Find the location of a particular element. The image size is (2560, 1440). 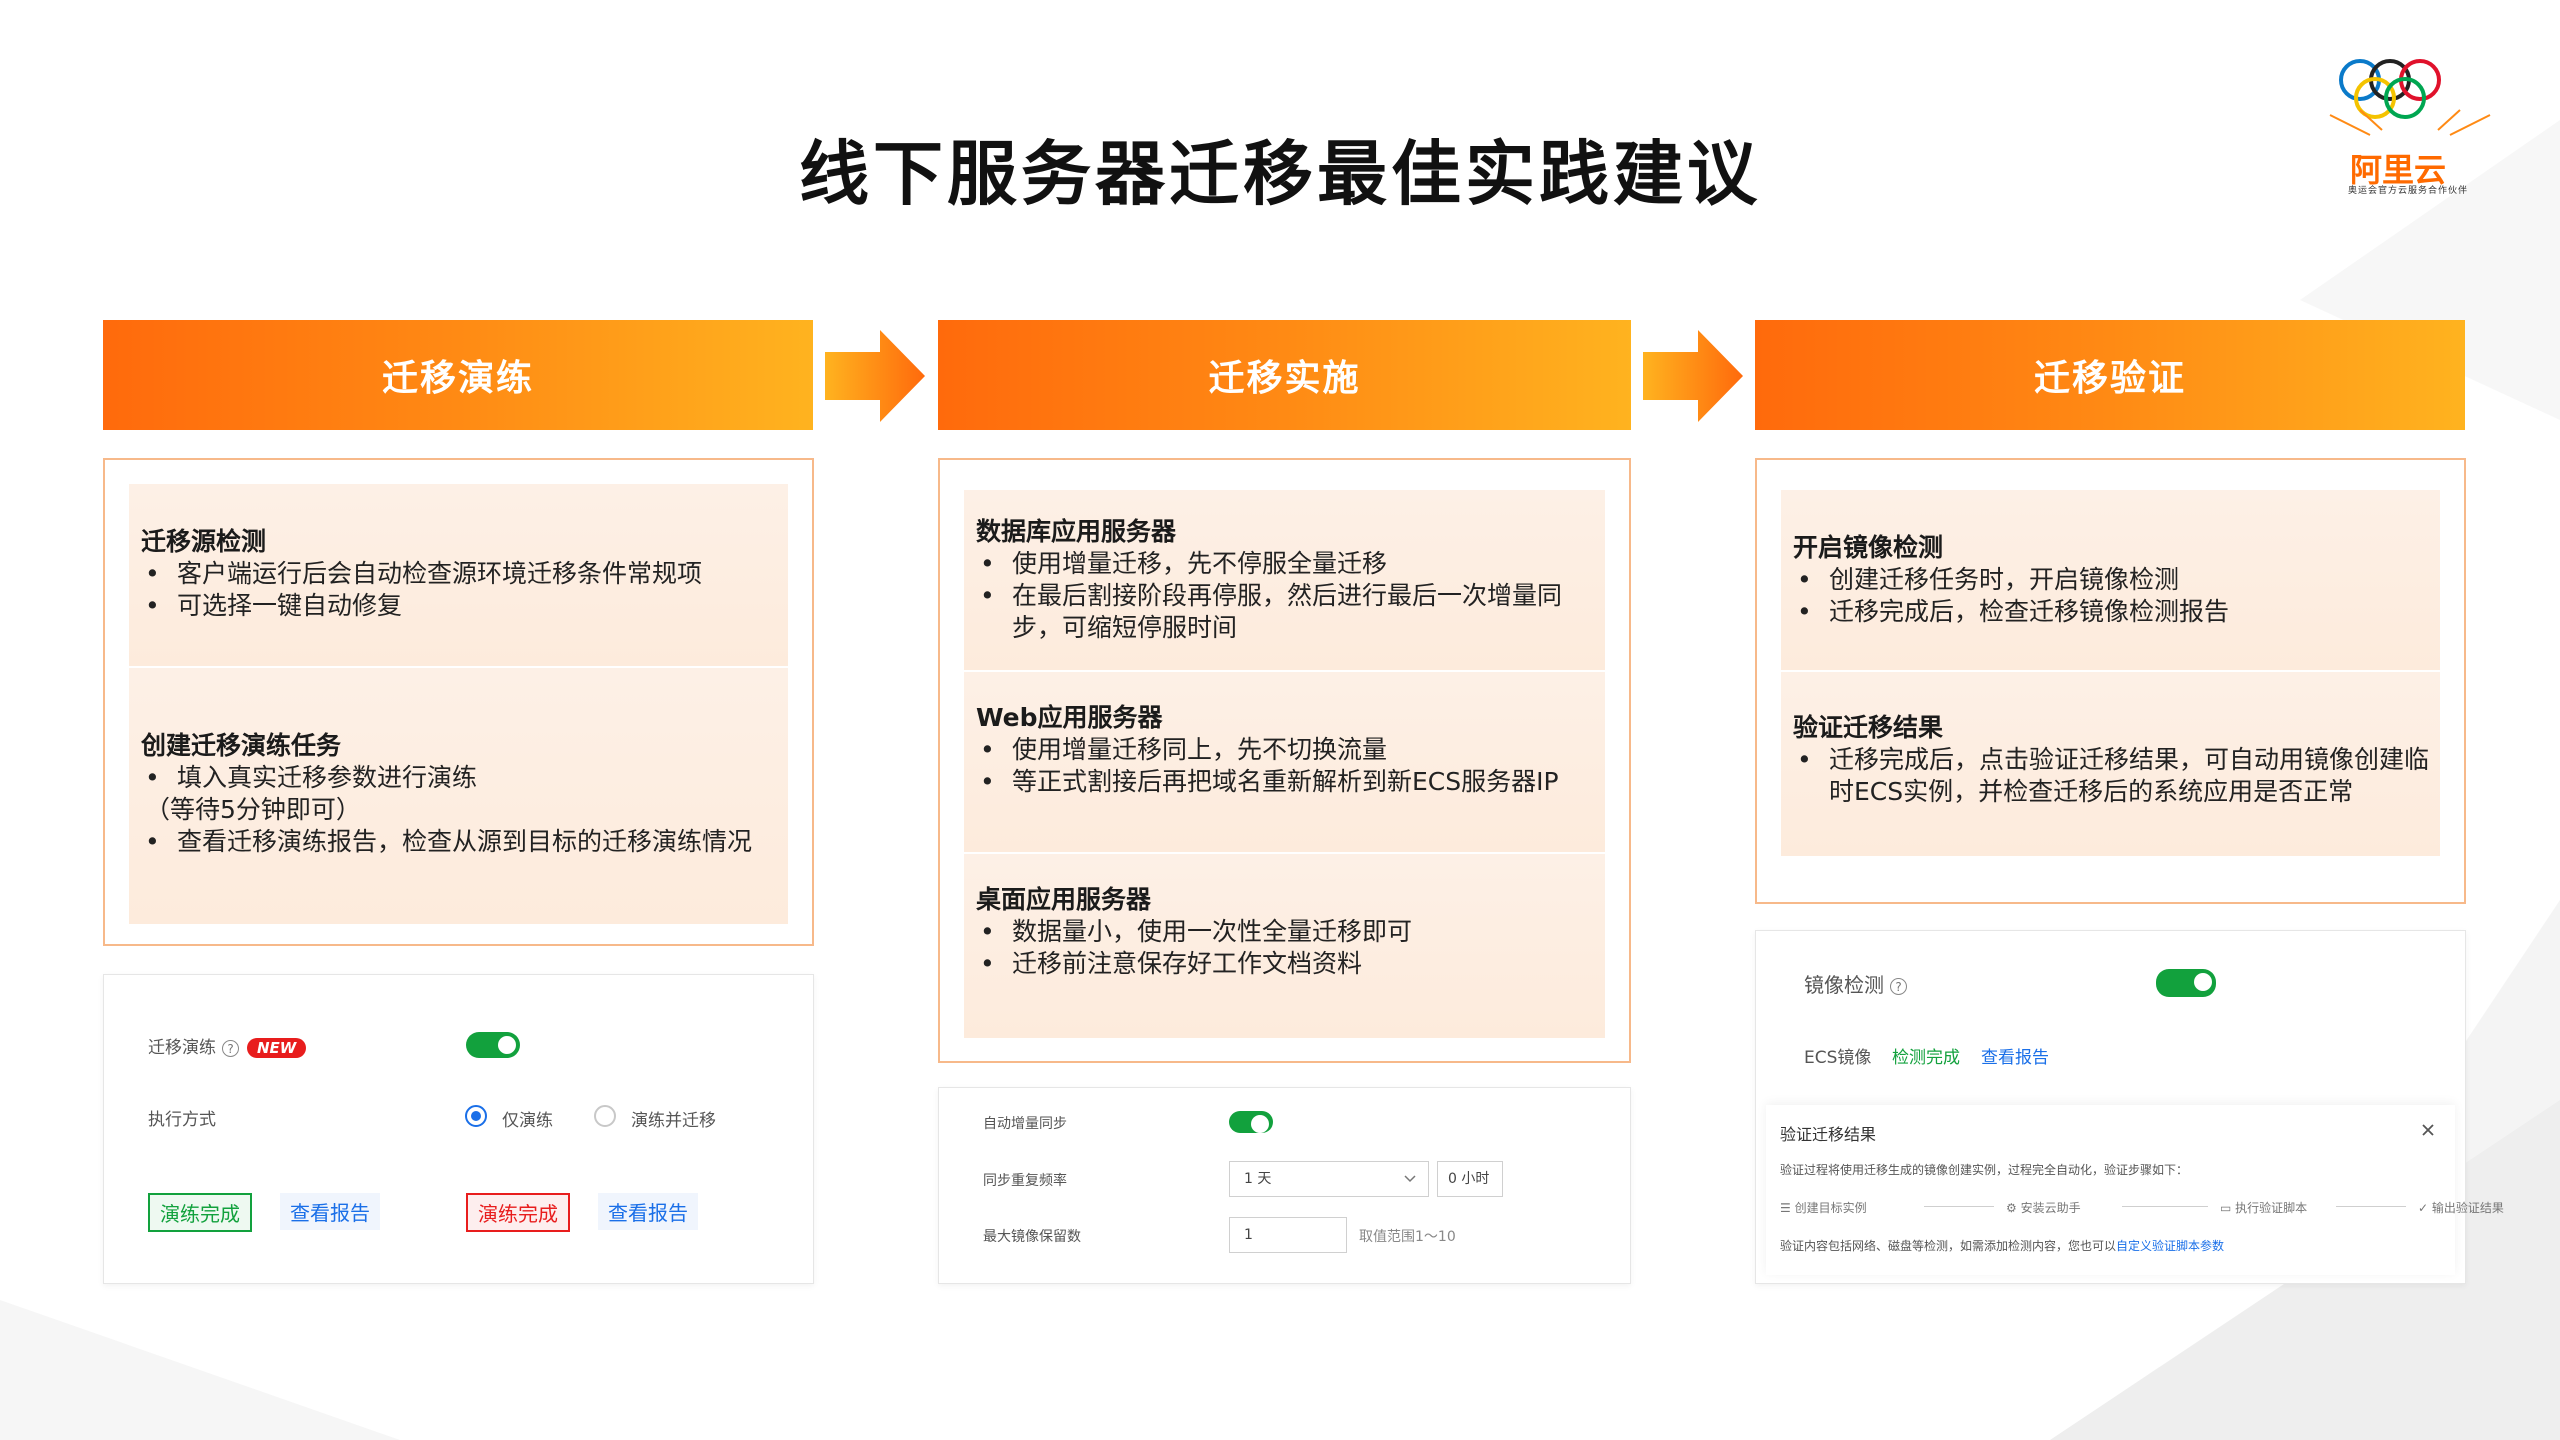

bullet-item: 查看迁移演练报告，检查从源到目标的迁移演练情况 is located at coordinates (460, 842).